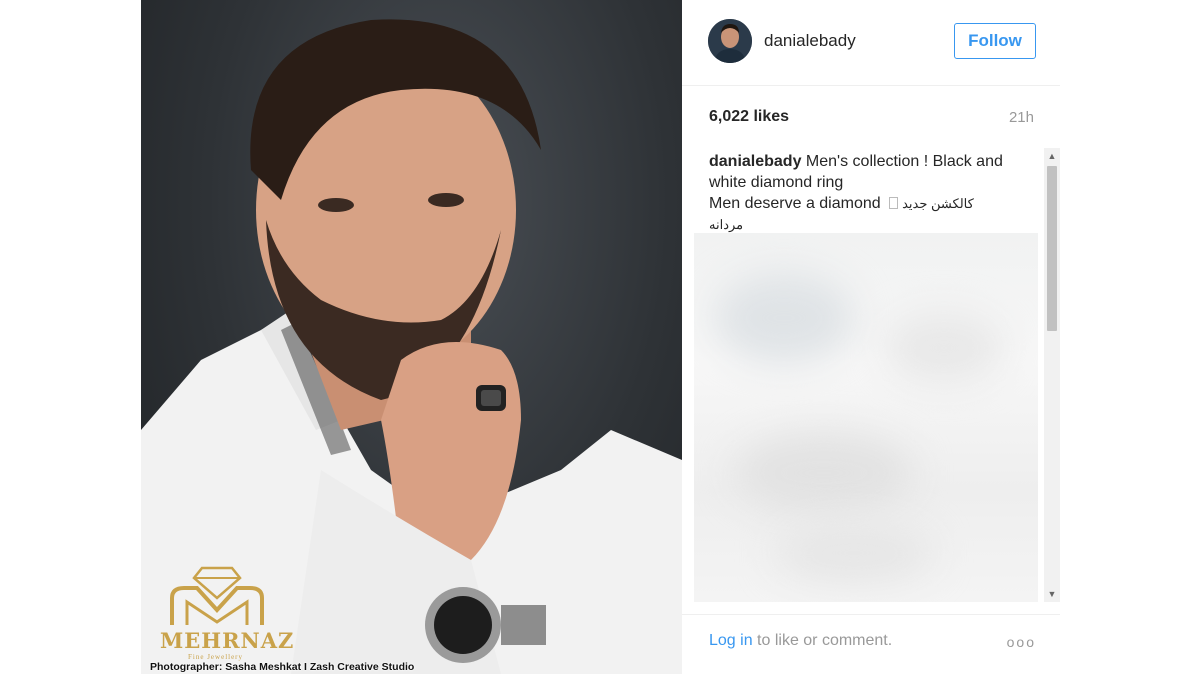  I want to click on post-timestamp: 21h, so click(1021, 117).